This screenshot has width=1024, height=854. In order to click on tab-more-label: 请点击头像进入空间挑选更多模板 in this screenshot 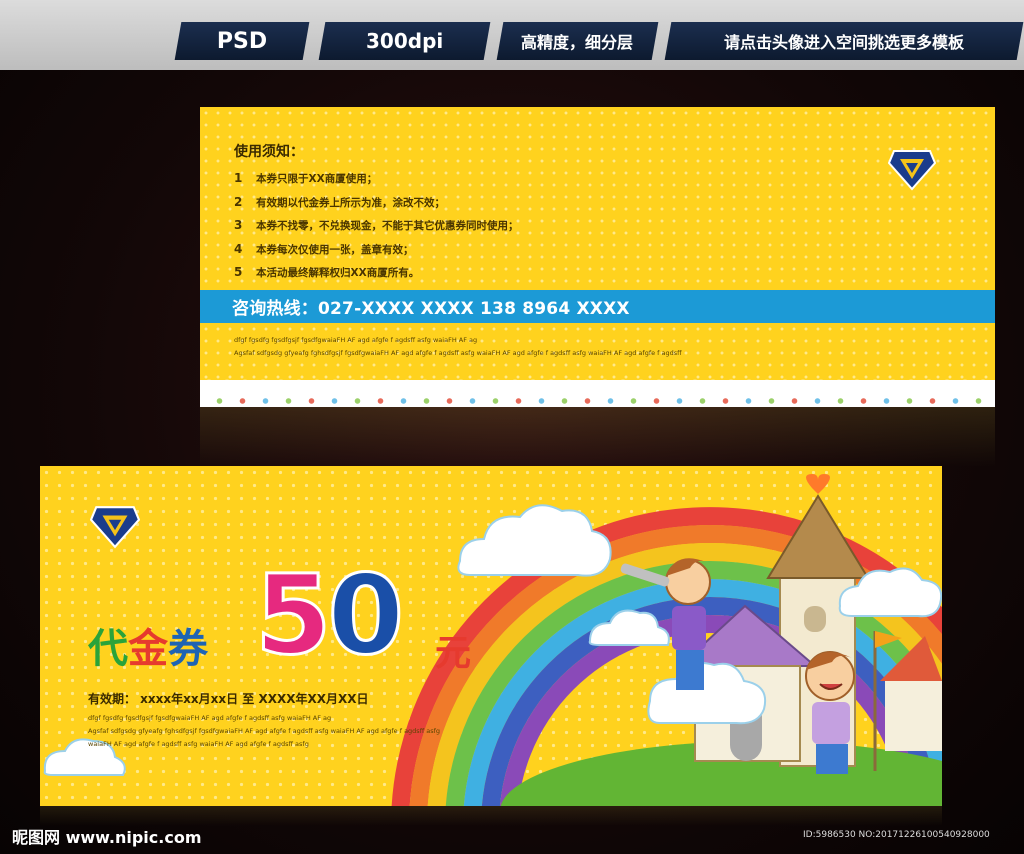, I will do `click(843, 42)`.